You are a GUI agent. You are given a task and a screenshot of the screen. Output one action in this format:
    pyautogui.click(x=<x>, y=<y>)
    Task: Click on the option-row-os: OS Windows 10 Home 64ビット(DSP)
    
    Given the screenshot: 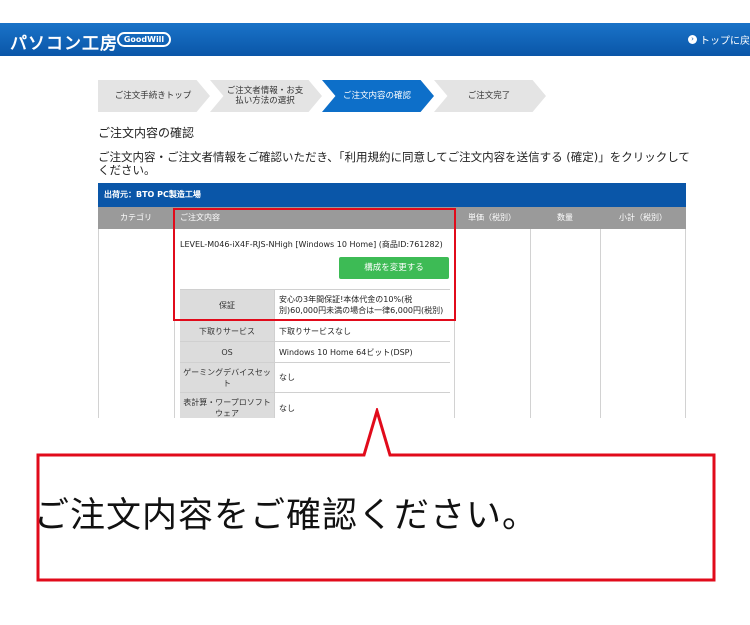 What is the action you would take?
    pyautogui.click(x=315, y=352)
    